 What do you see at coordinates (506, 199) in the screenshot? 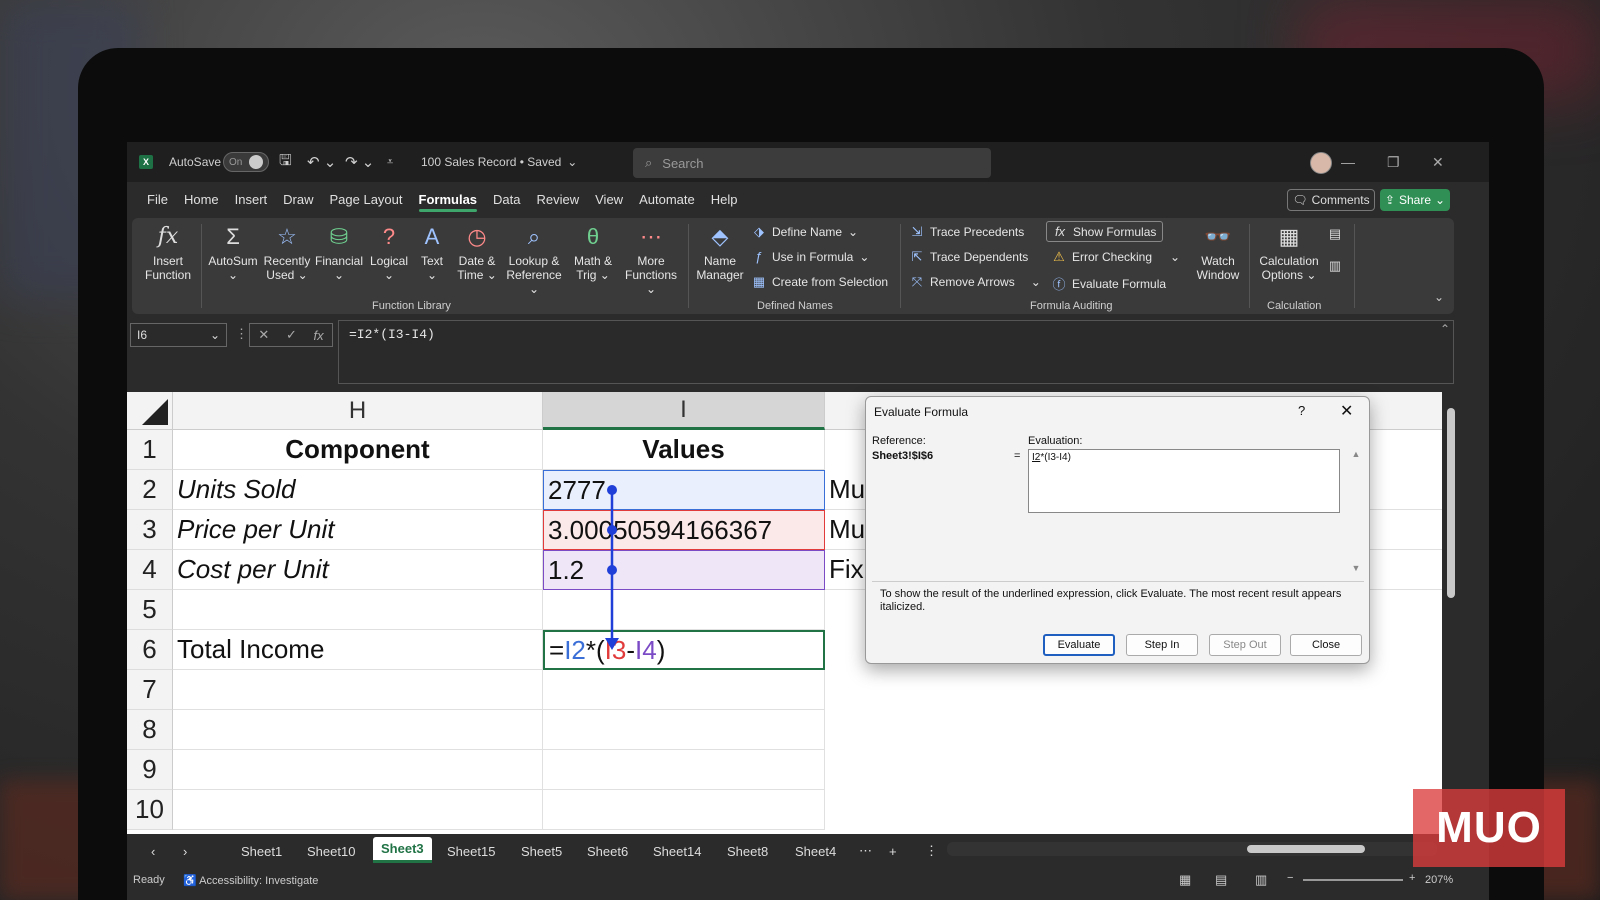
I see `menu-data: Data` at bounding box center [506, 199].